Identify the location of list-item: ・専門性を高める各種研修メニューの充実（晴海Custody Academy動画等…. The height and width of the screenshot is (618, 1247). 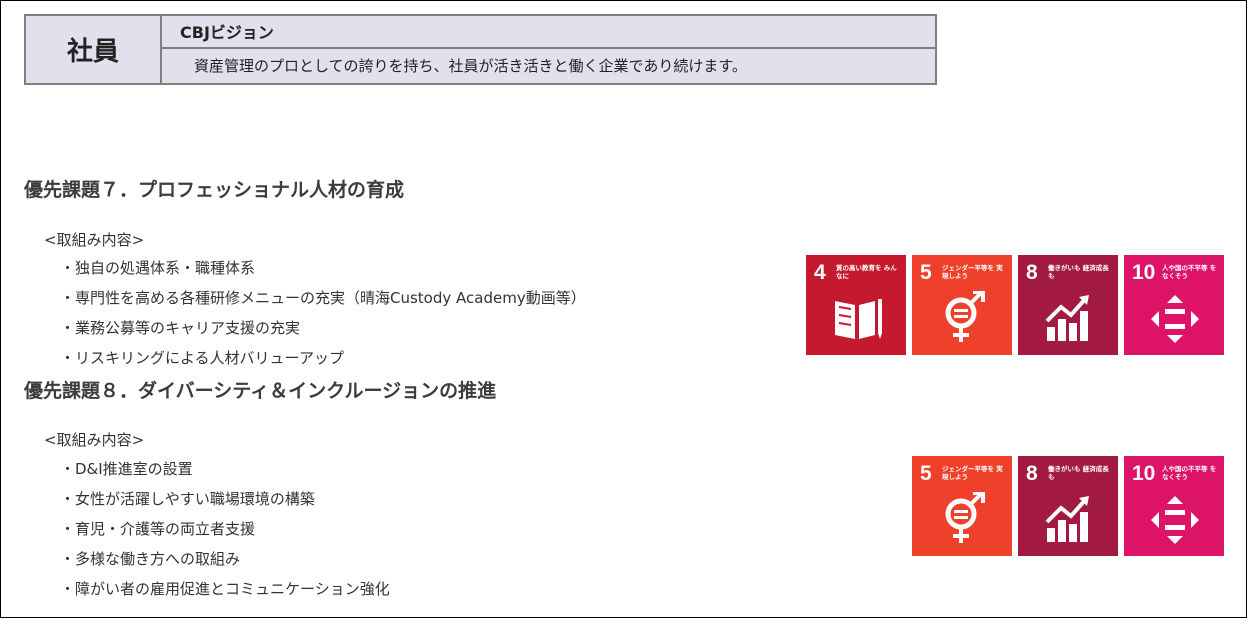
(323, 298).